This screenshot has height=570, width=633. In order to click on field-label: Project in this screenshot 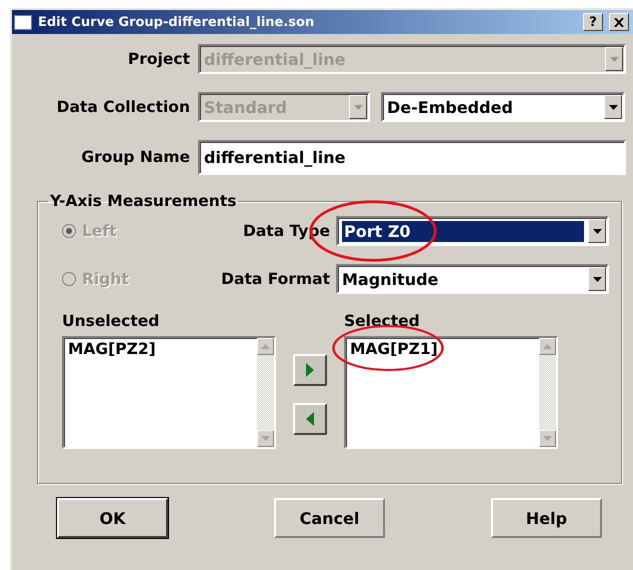, I will do `click(158, 59)`.